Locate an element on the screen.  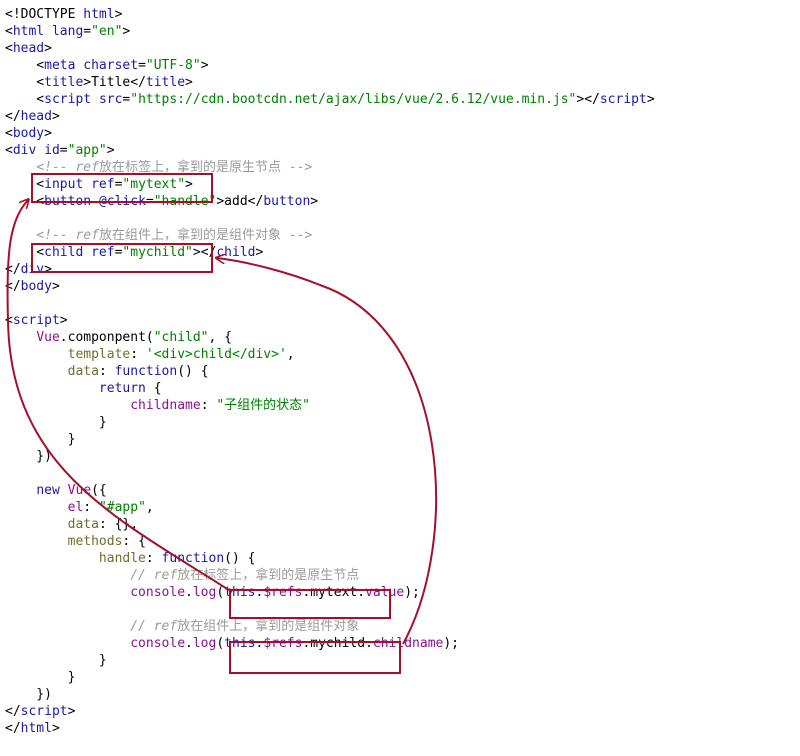
code-line: handle: function() { is located at coordinates (330, 558).